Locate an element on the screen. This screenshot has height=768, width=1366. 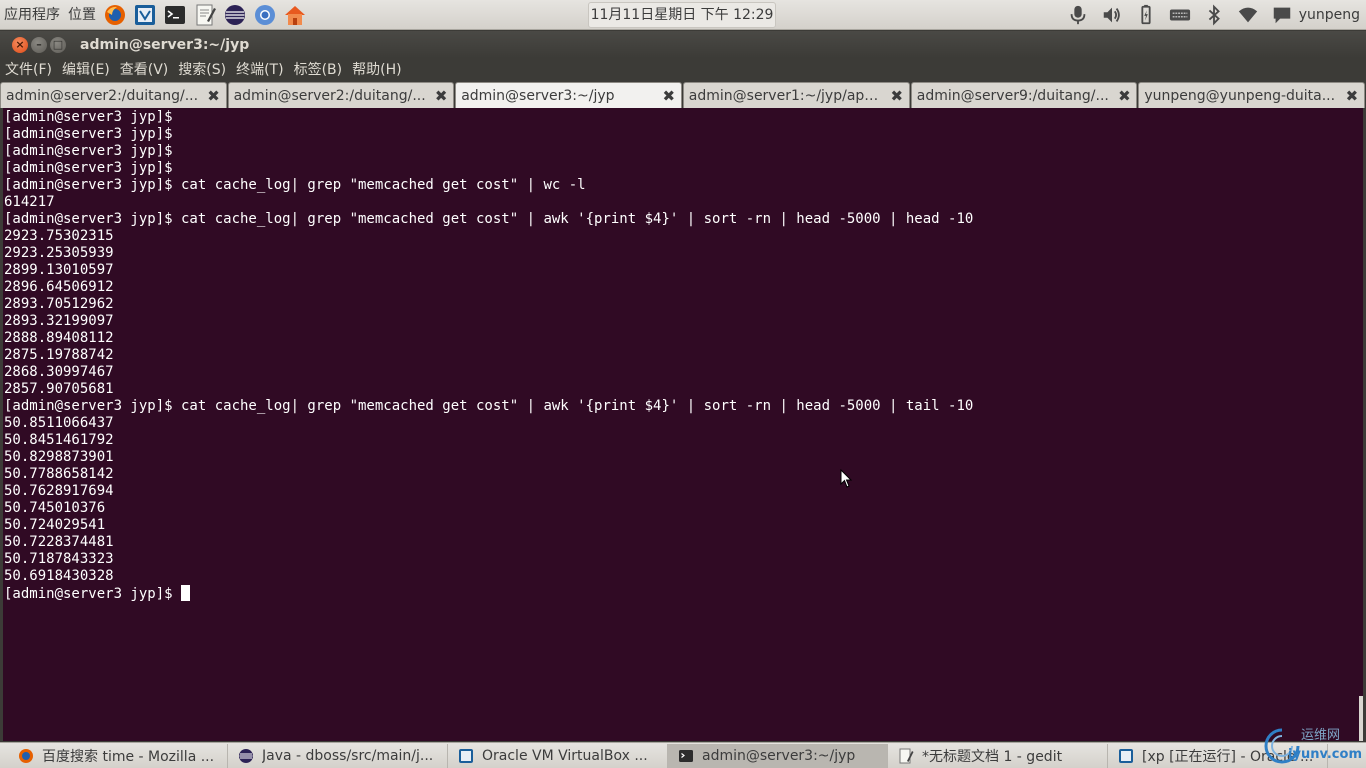
menubar: 文件(F) 编辑(E) 查看(V) 搜索(S) 终端(T) 标签(B) 帮助(H) is located at coordinates (683, 70).